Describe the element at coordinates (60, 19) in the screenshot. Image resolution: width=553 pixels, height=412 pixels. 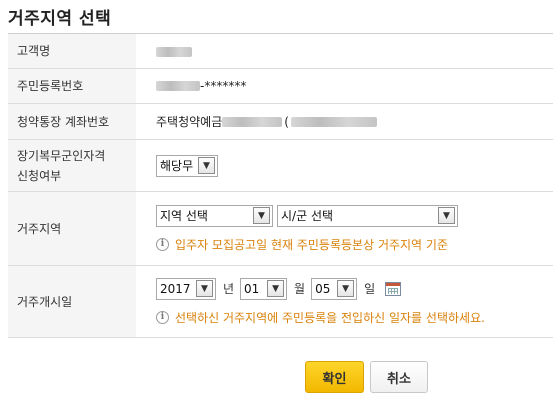
I see `page-title: 거주지역 선택` at that location.